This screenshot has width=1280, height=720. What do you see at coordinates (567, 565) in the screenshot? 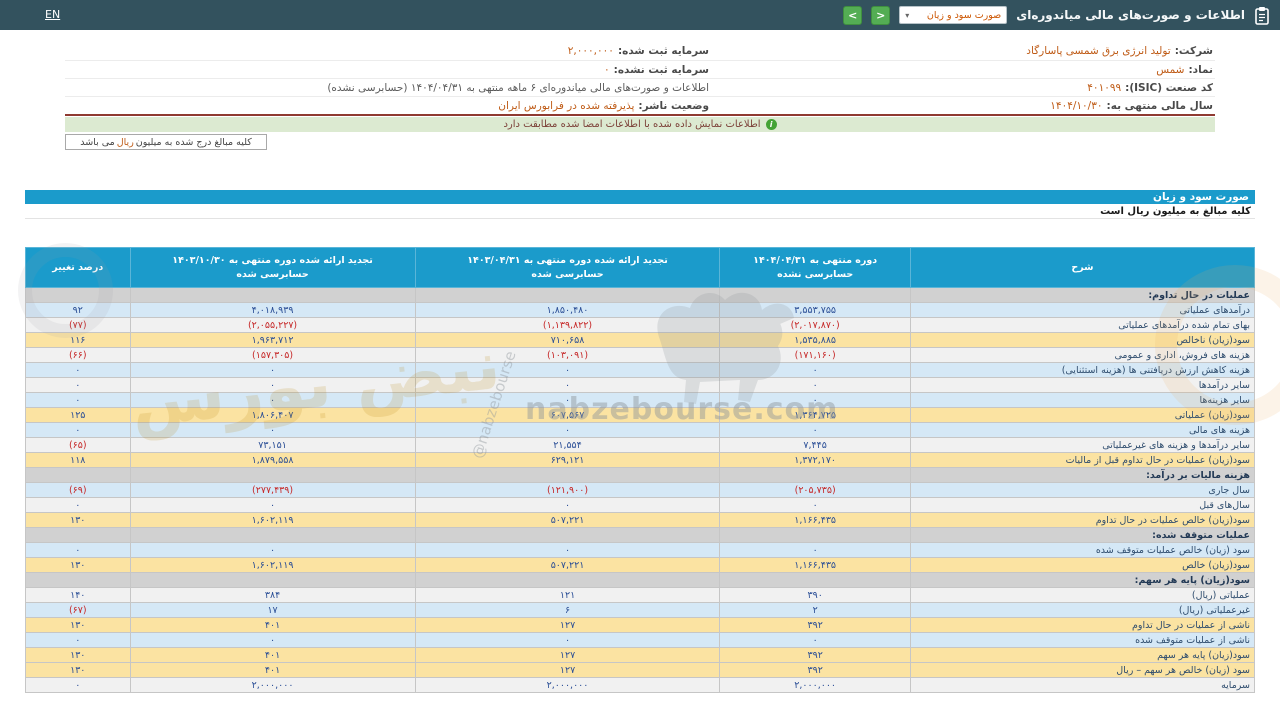
I see `row-value: ۵۰۷,۲۲۱` at bounding box center [567, 565].